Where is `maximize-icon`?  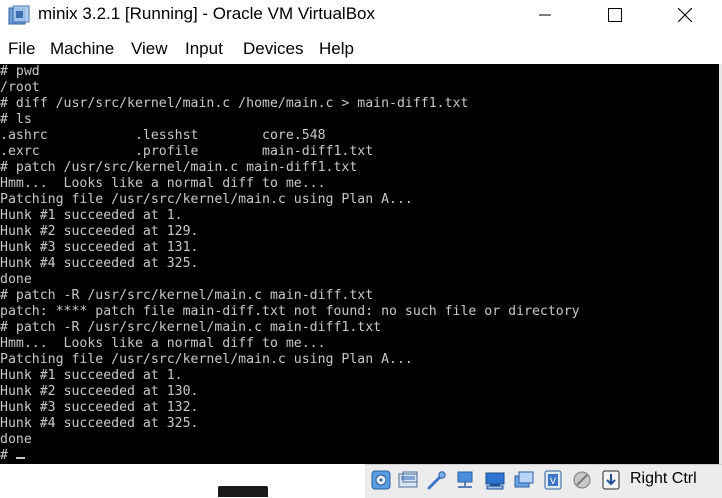
maximize-icon is located at coordinates (615, 15).